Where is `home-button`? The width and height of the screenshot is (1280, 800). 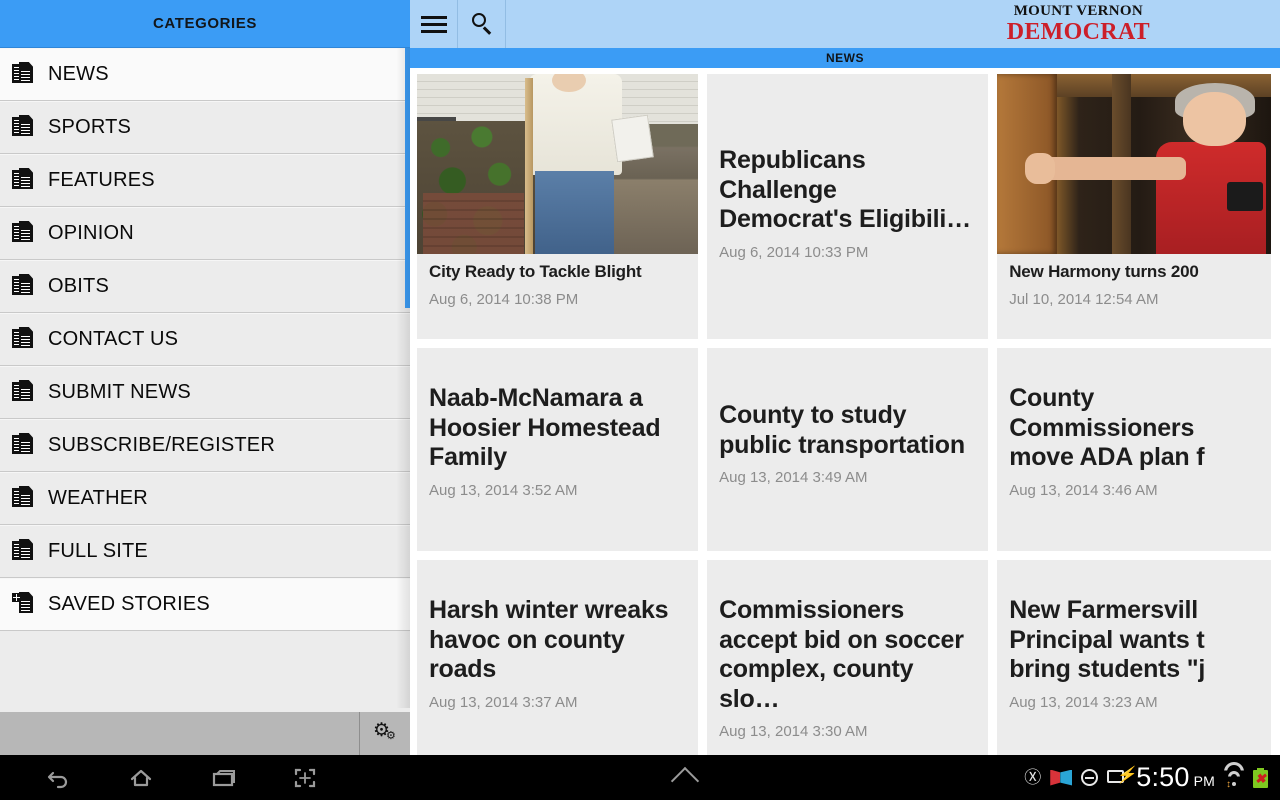 home-button is located at coordinates (141, 777).